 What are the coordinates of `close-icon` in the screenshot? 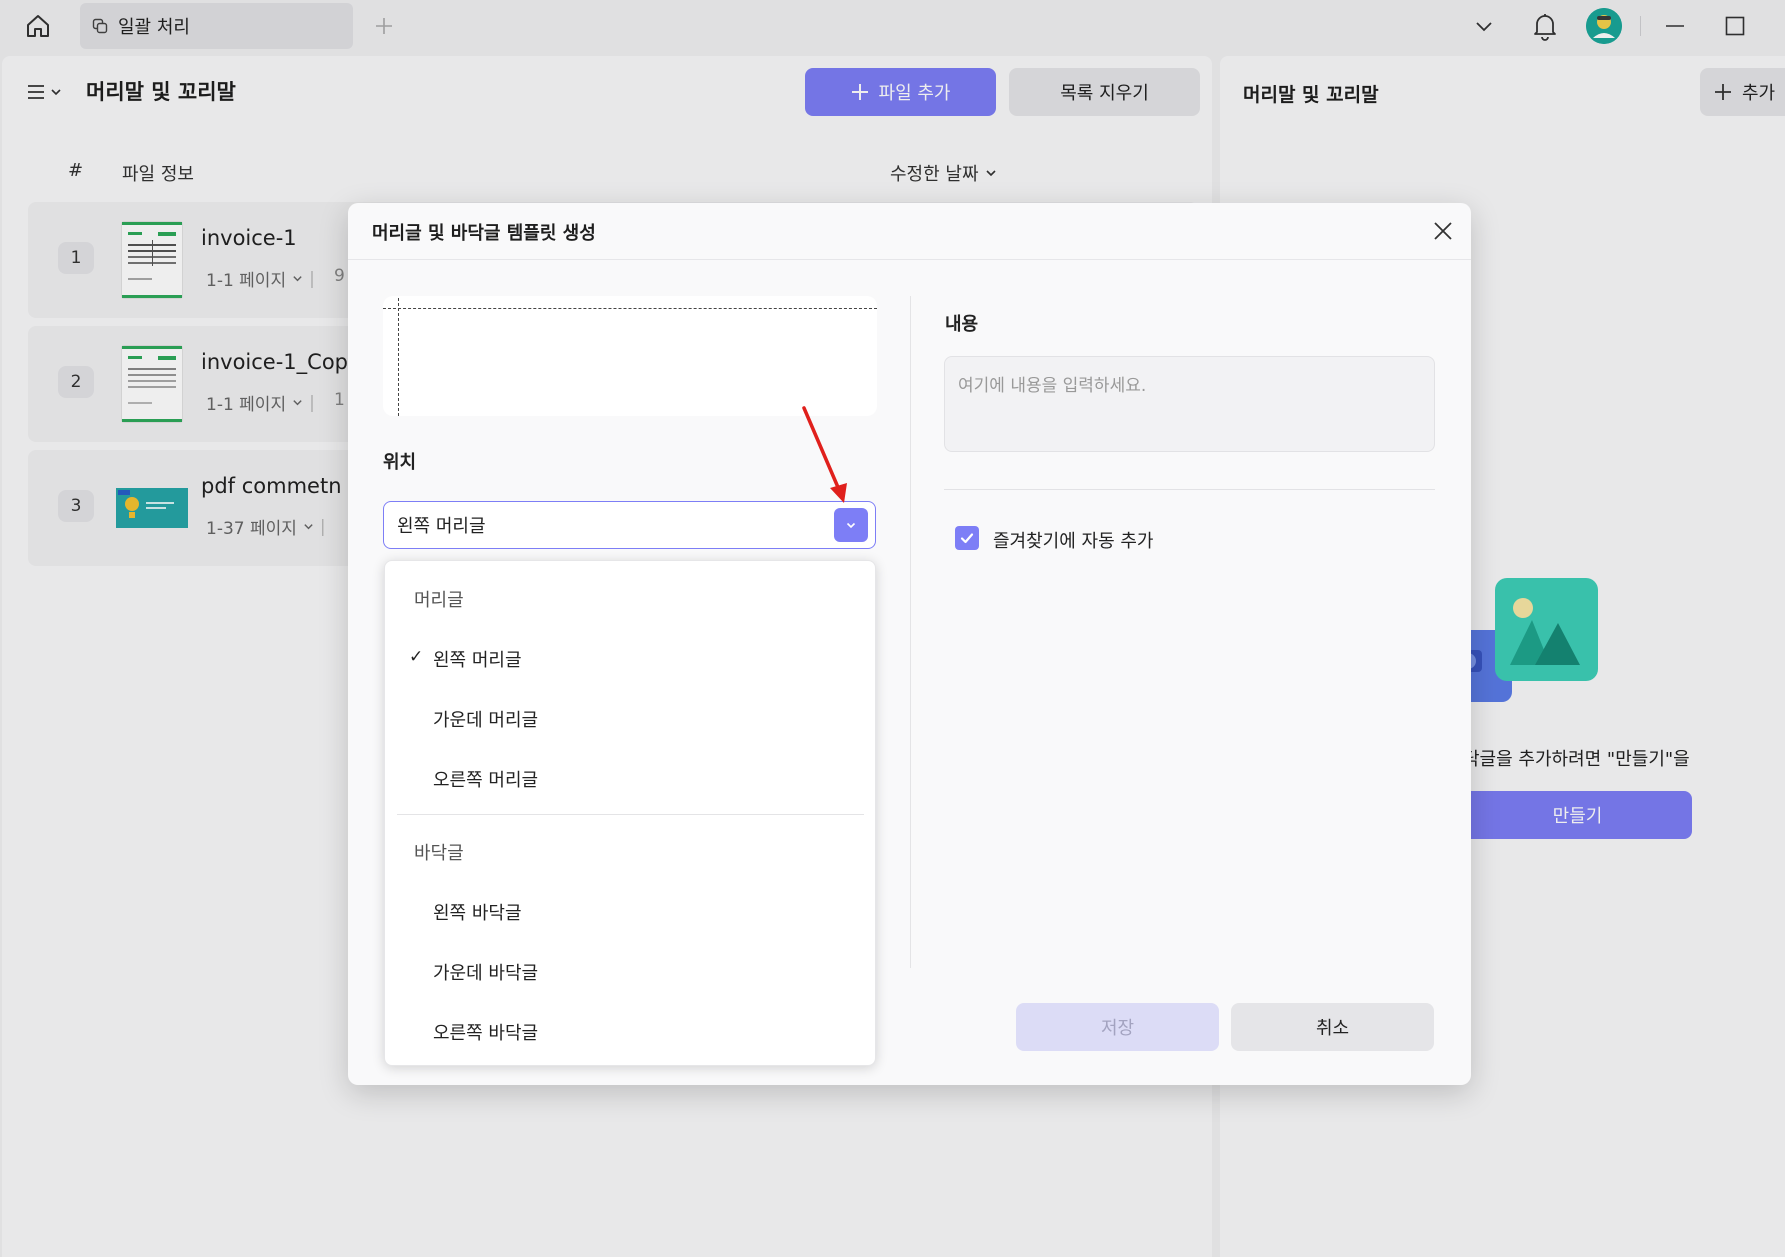 It's located at (1443, 231).